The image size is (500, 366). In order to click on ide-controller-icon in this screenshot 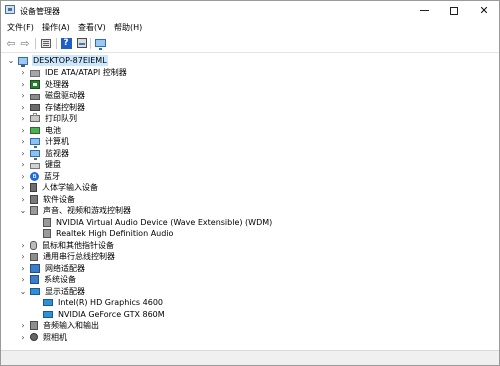, I will do `click(35, 73)`.